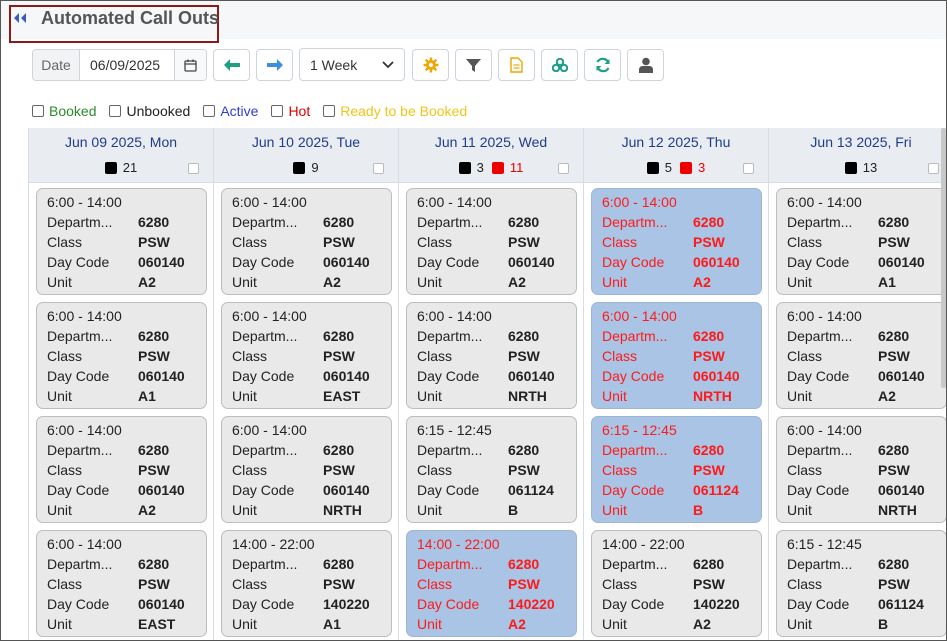 Image resolution: width=947 pixels, height=641 pixels. Describe the element at coordinates (602, 65) in the screenshot. I see `refresh-button` at that location.